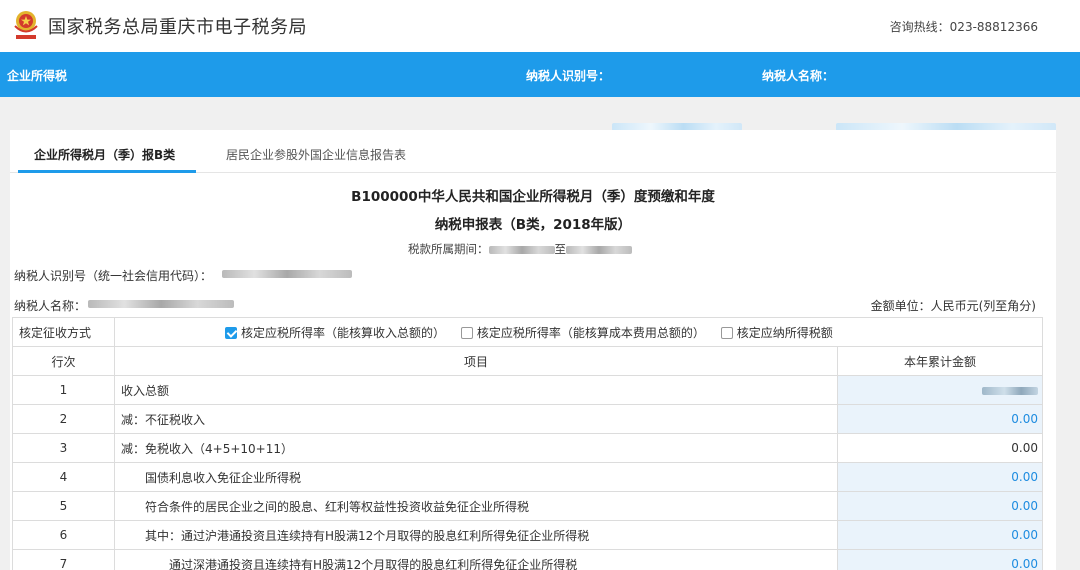 This screenshot has width=1080, height=570. I want to click on table-row: 4 国债利息收入免征企业所得税 0.00, so click(528, 477).